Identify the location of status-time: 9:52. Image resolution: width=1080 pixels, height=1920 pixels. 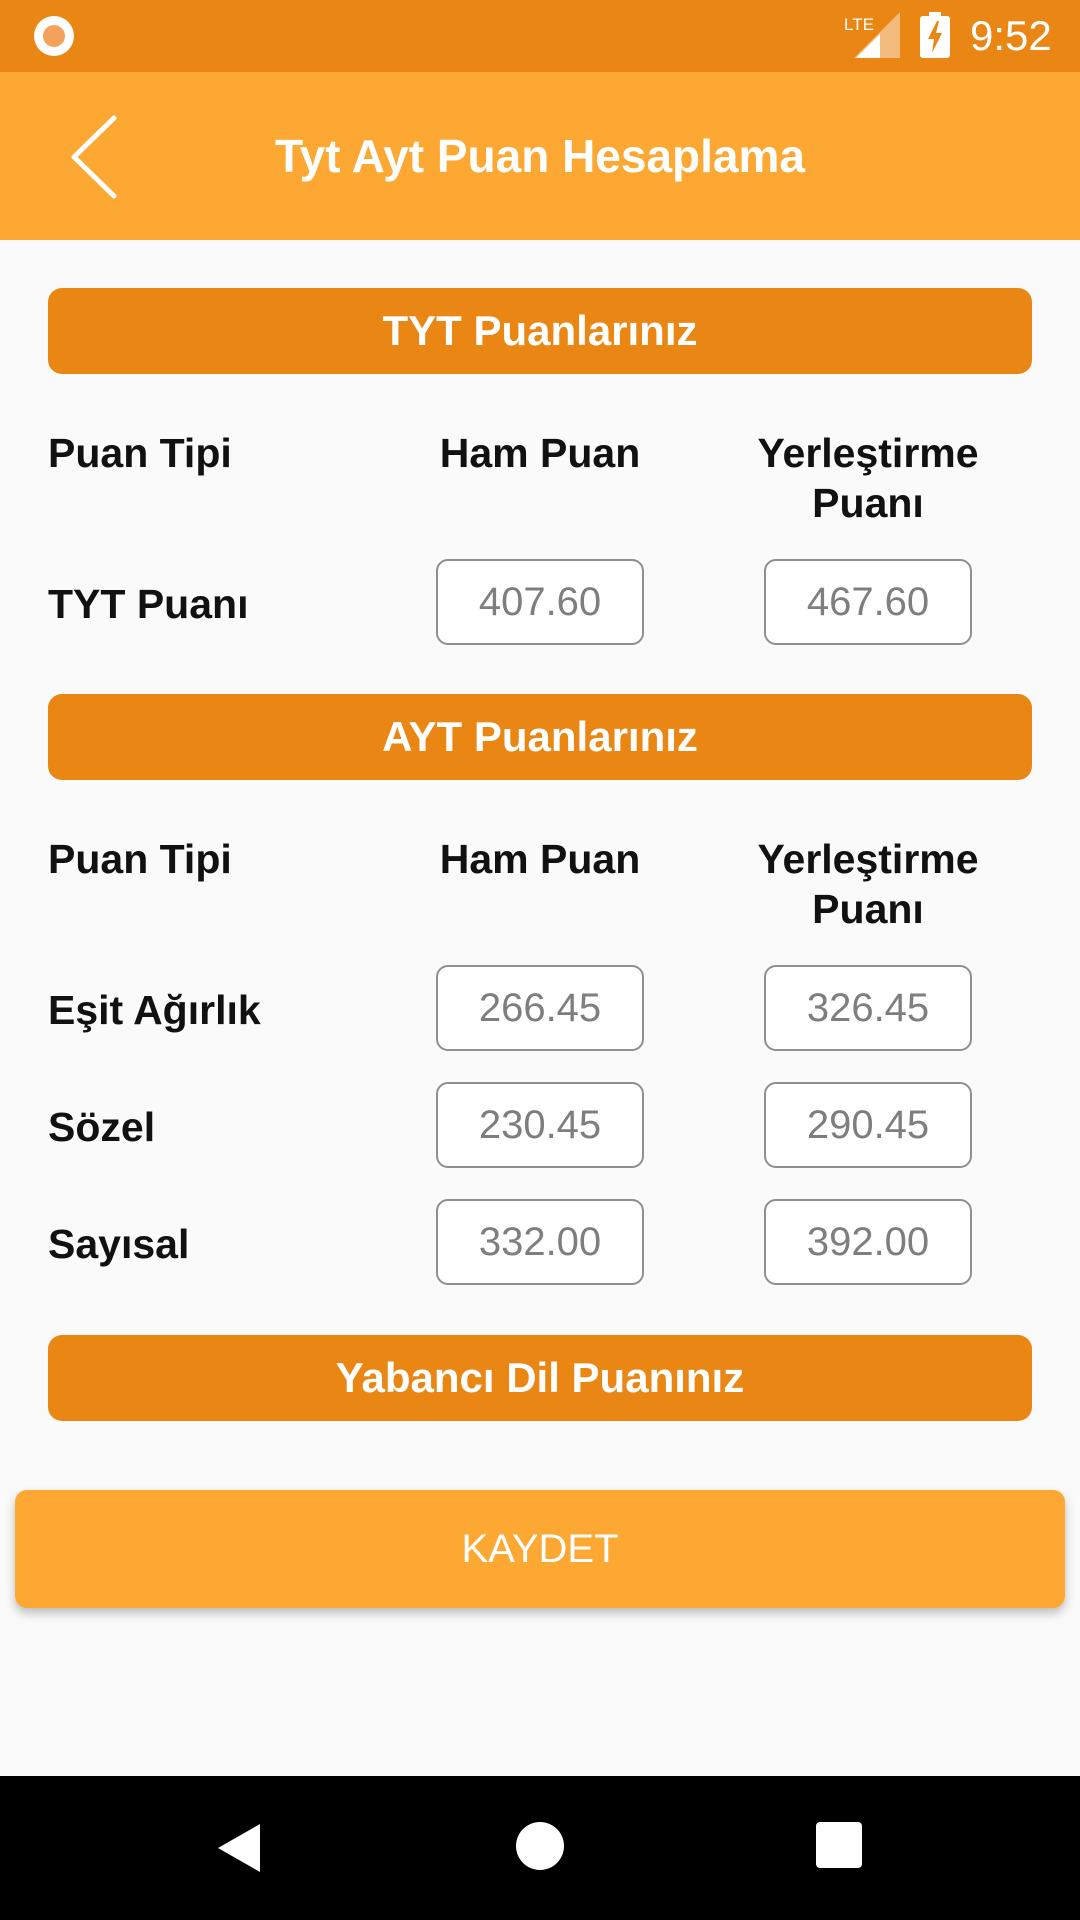
(1011, 35).